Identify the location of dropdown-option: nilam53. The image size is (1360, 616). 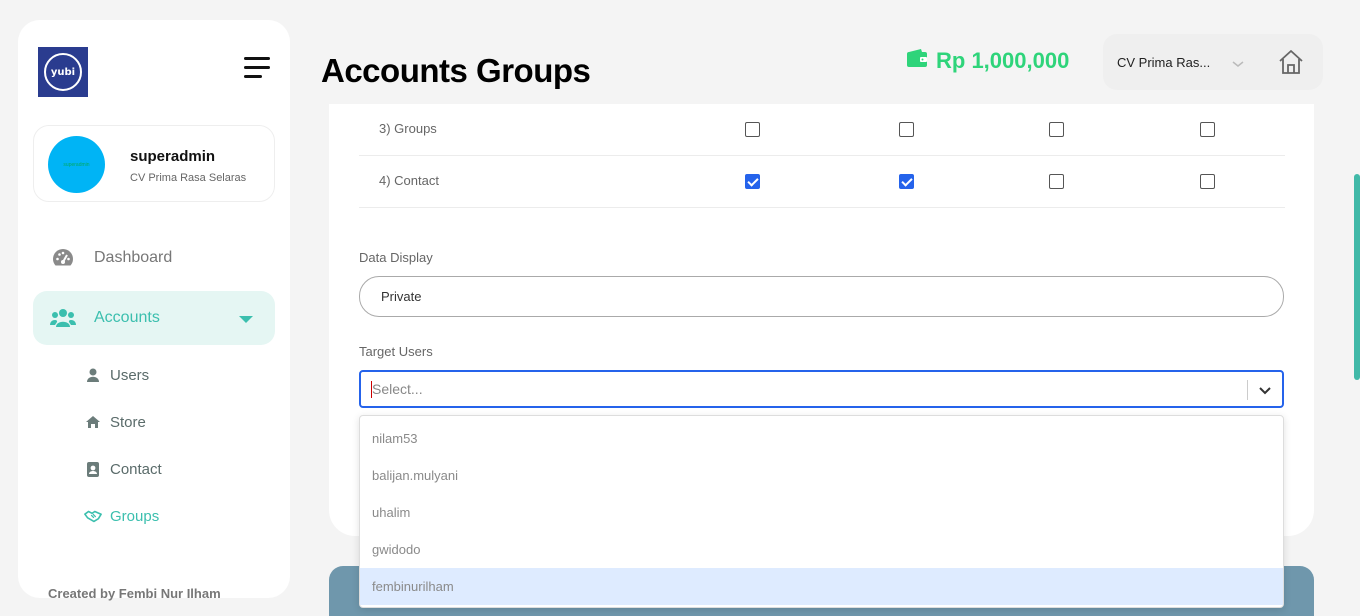
(821, 438).